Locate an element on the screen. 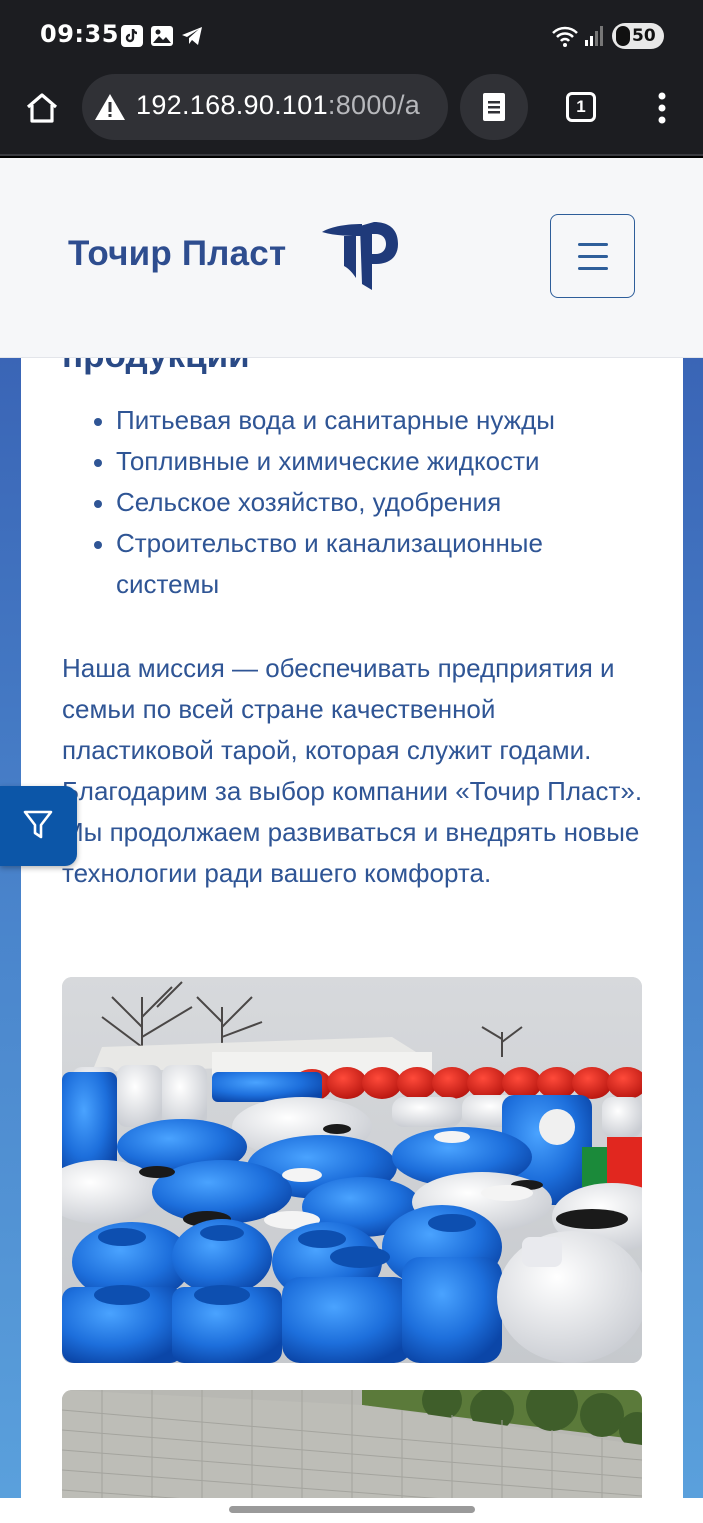 This screenshot has width=703, height=1523. site-header: Точир Пласт is located at coordinates (351, 258).